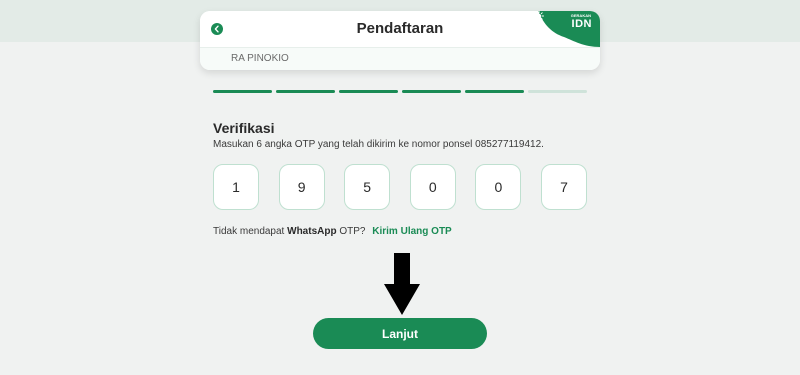 The image size is (800, 375). What do you see at coordinates (539, 16) in the screenshot?
I see `sun-icon` at bounding box center [539, 16].